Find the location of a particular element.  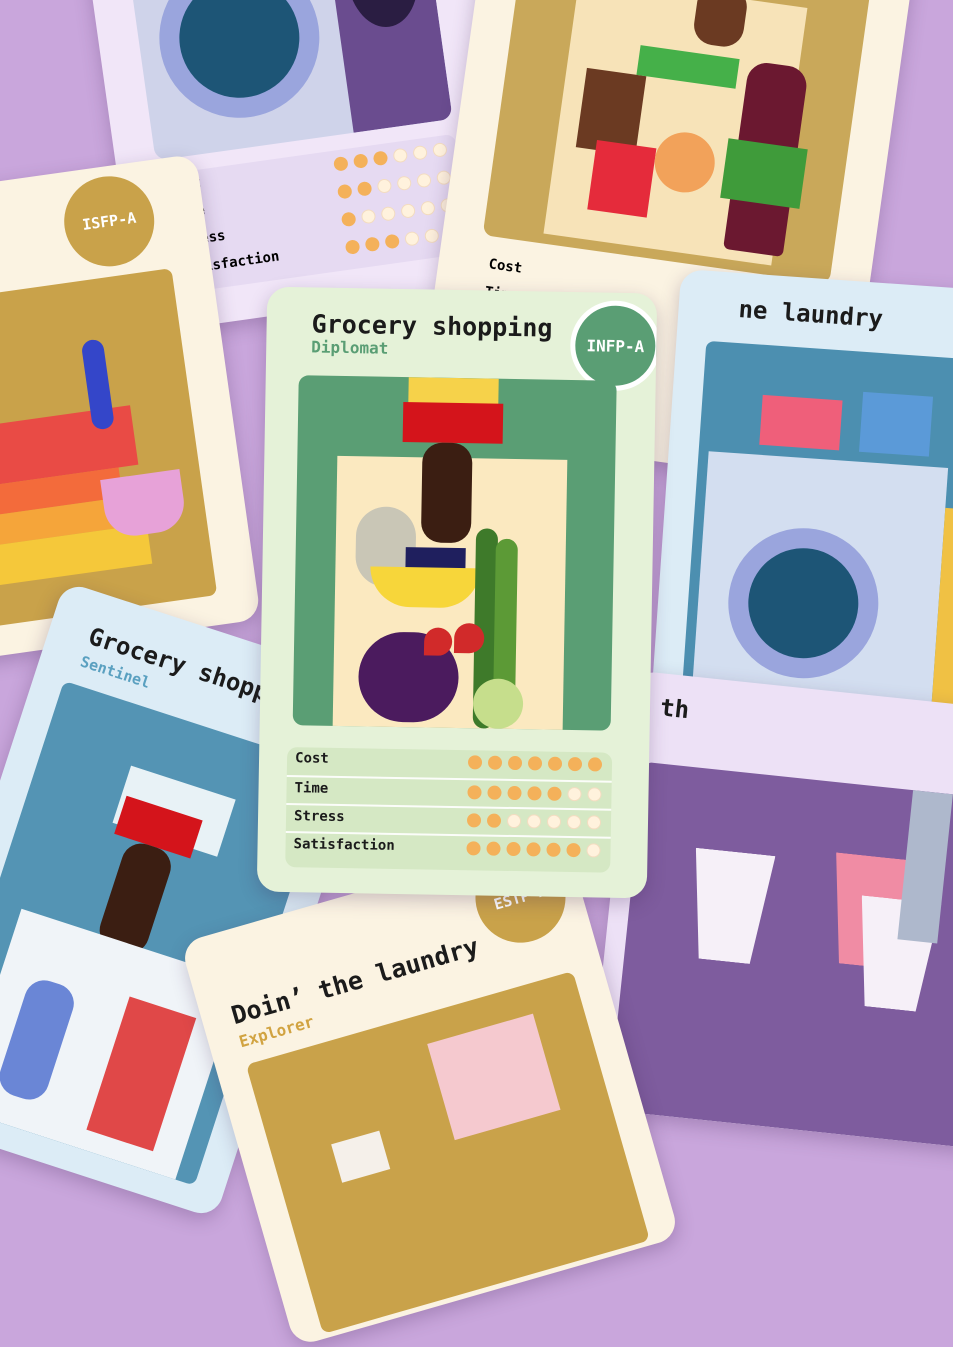

stat-label-time: Time is located at coordinates (311, 788).